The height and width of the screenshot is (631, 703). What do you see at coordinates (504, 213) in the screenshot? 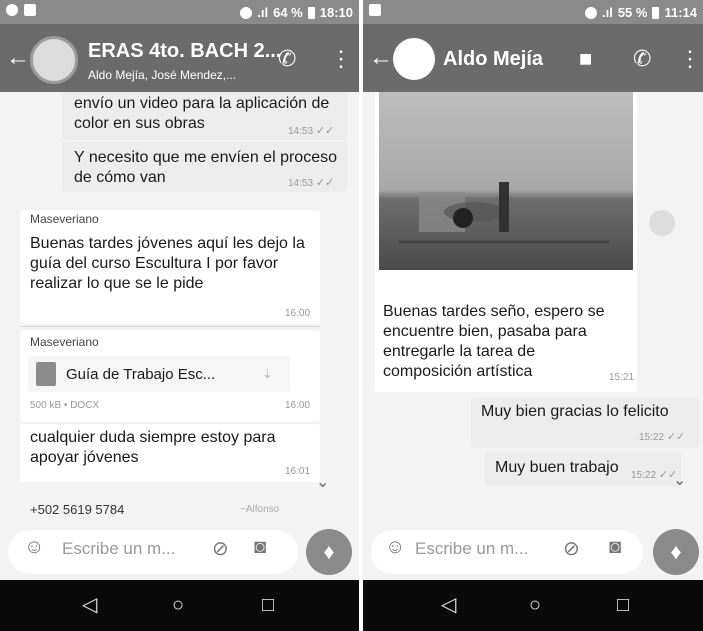
I see `artwork-image` at bounding box center [504, 213].